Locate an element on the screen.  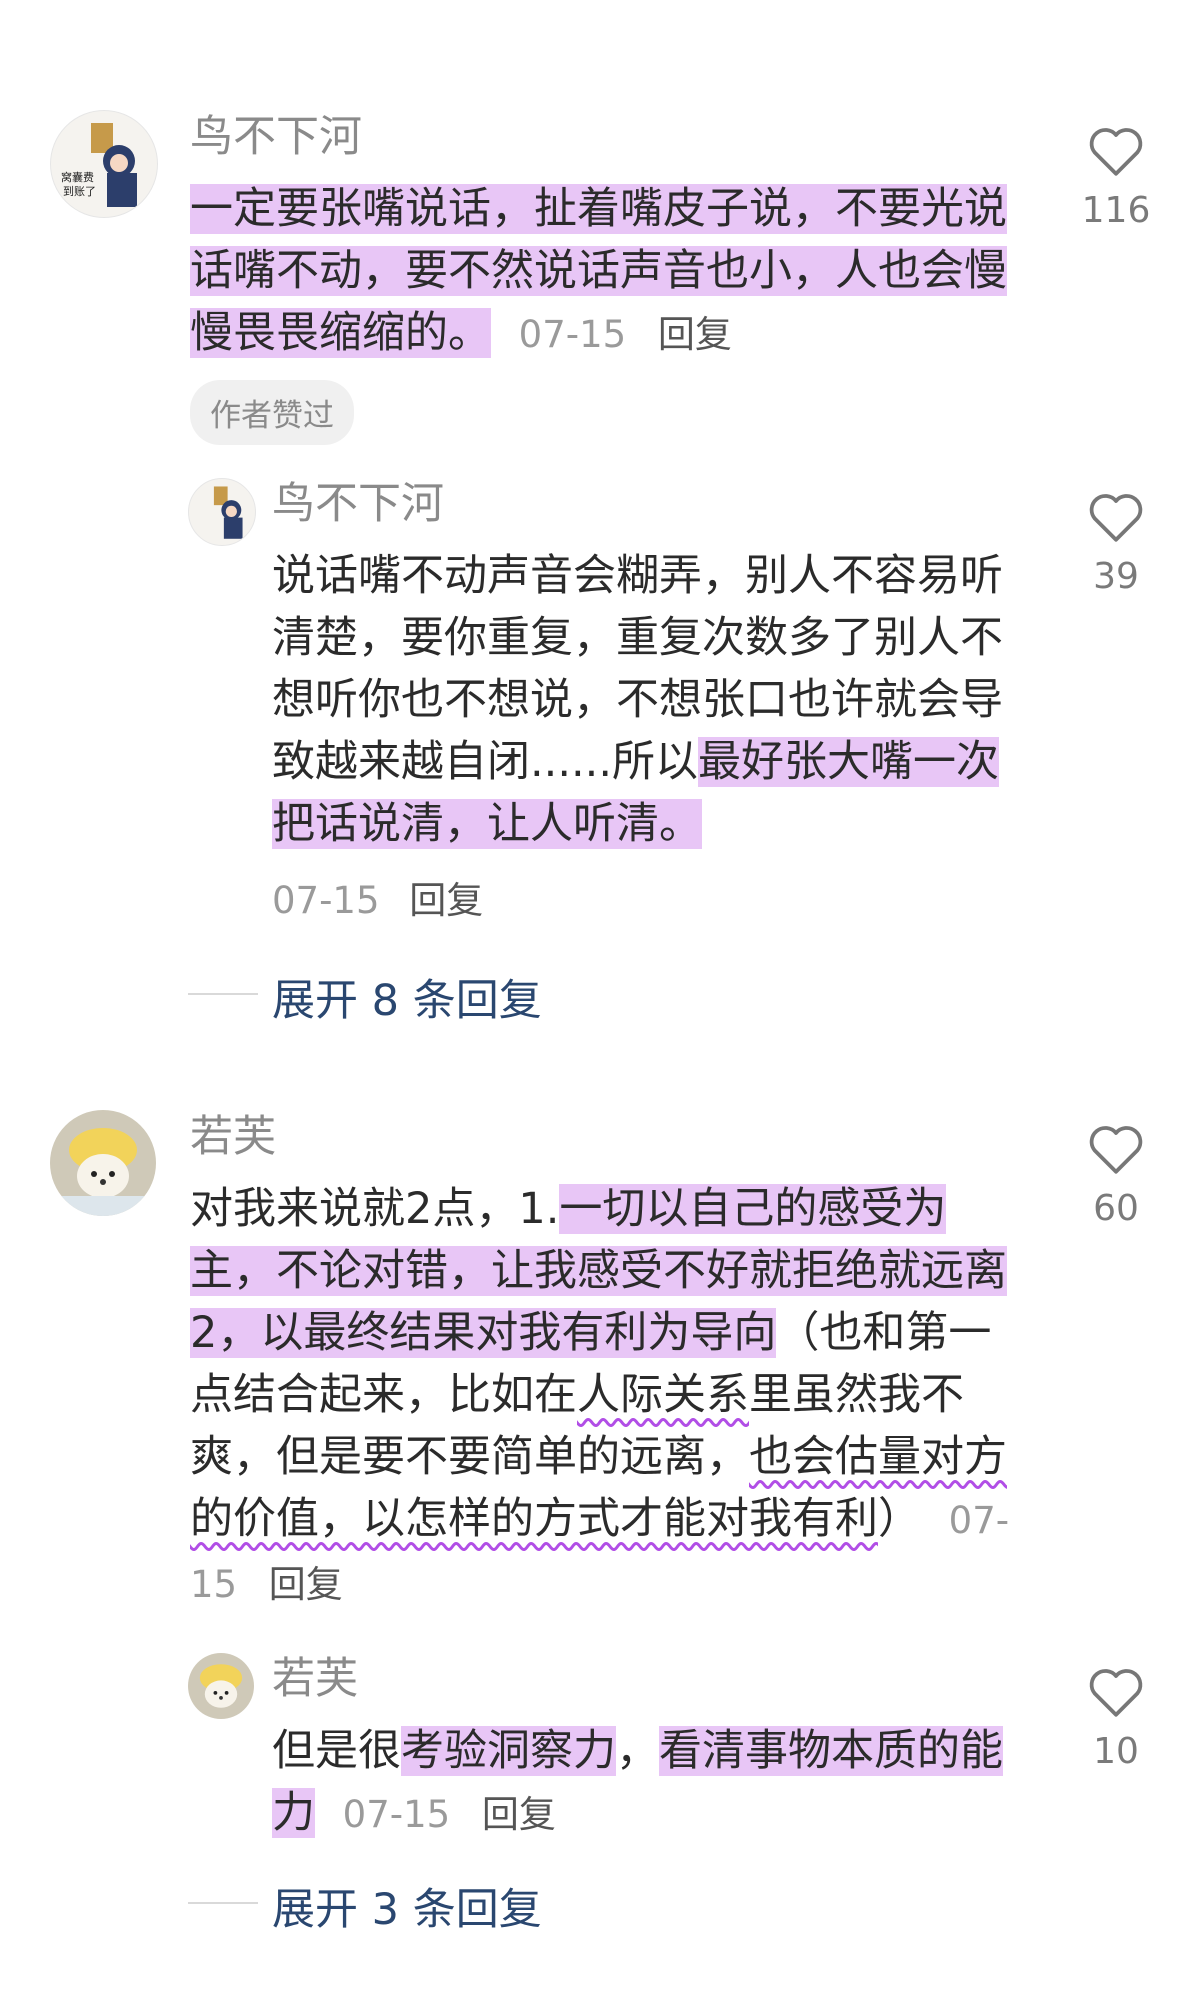
reply-username: 鸟不下河 is located at coordinates (358, 504).